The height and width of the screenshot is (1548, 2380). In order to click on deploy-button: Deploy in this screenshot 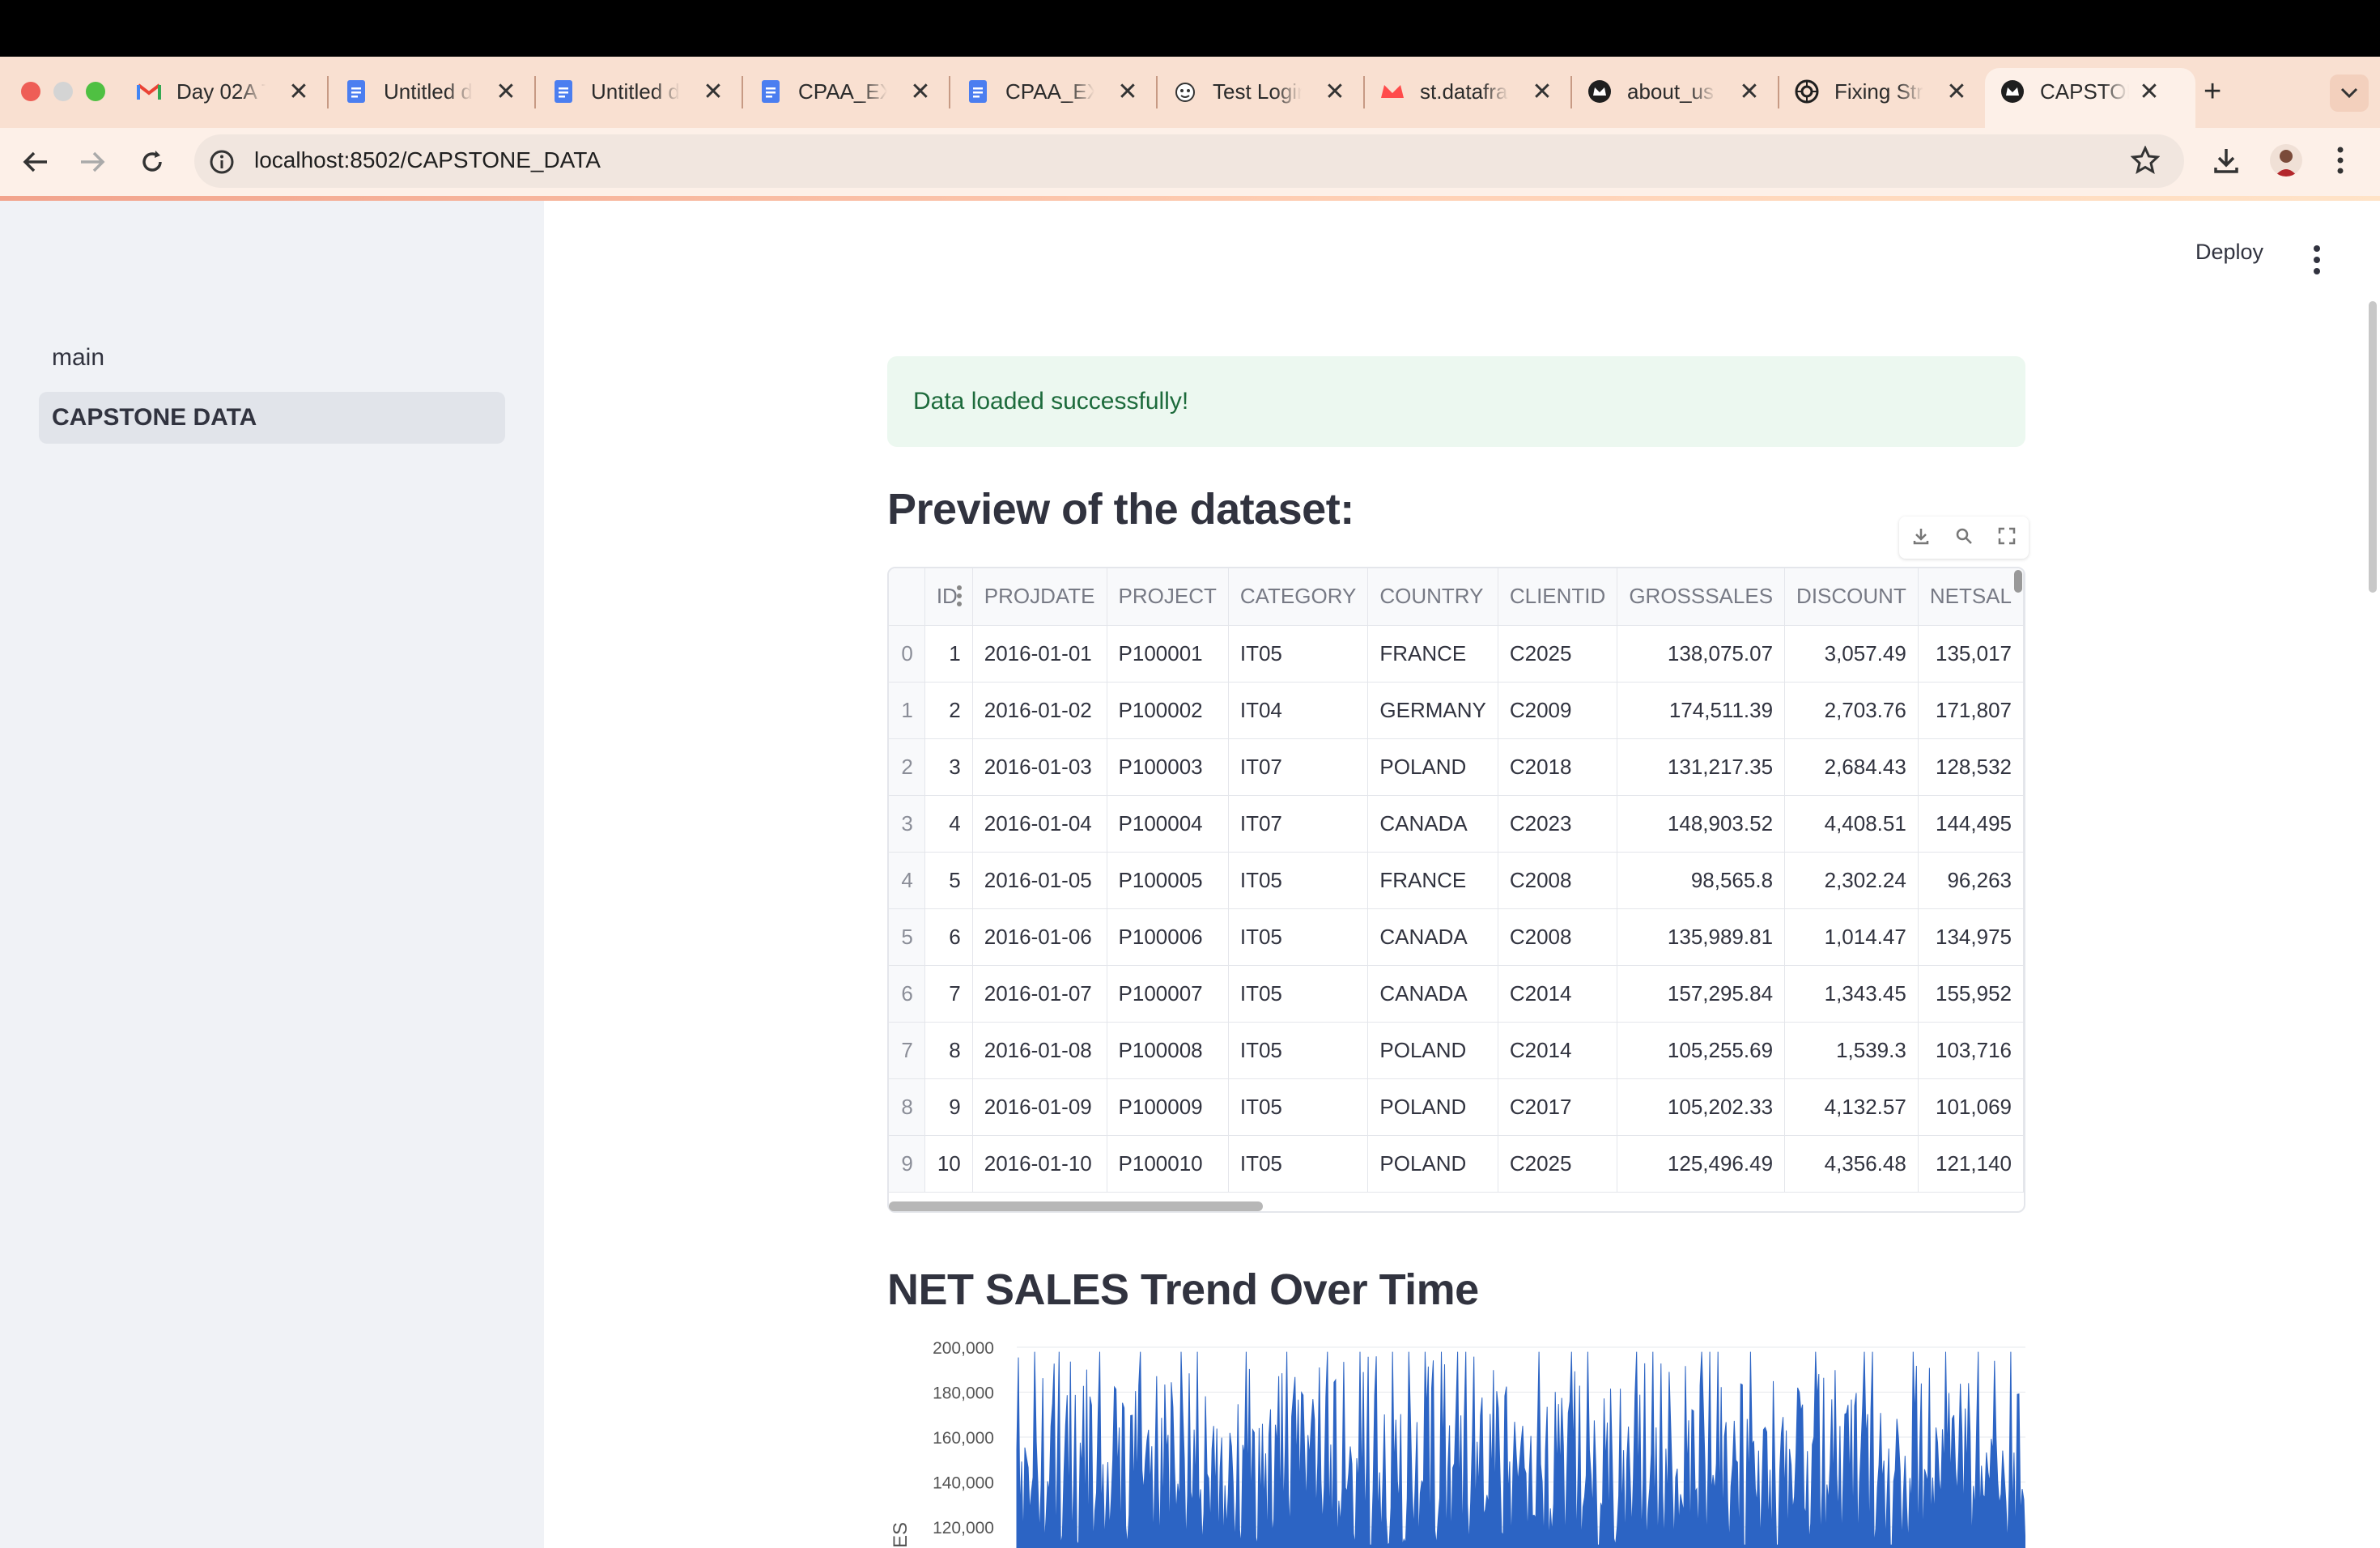, I will do `click(2229, 253)`.